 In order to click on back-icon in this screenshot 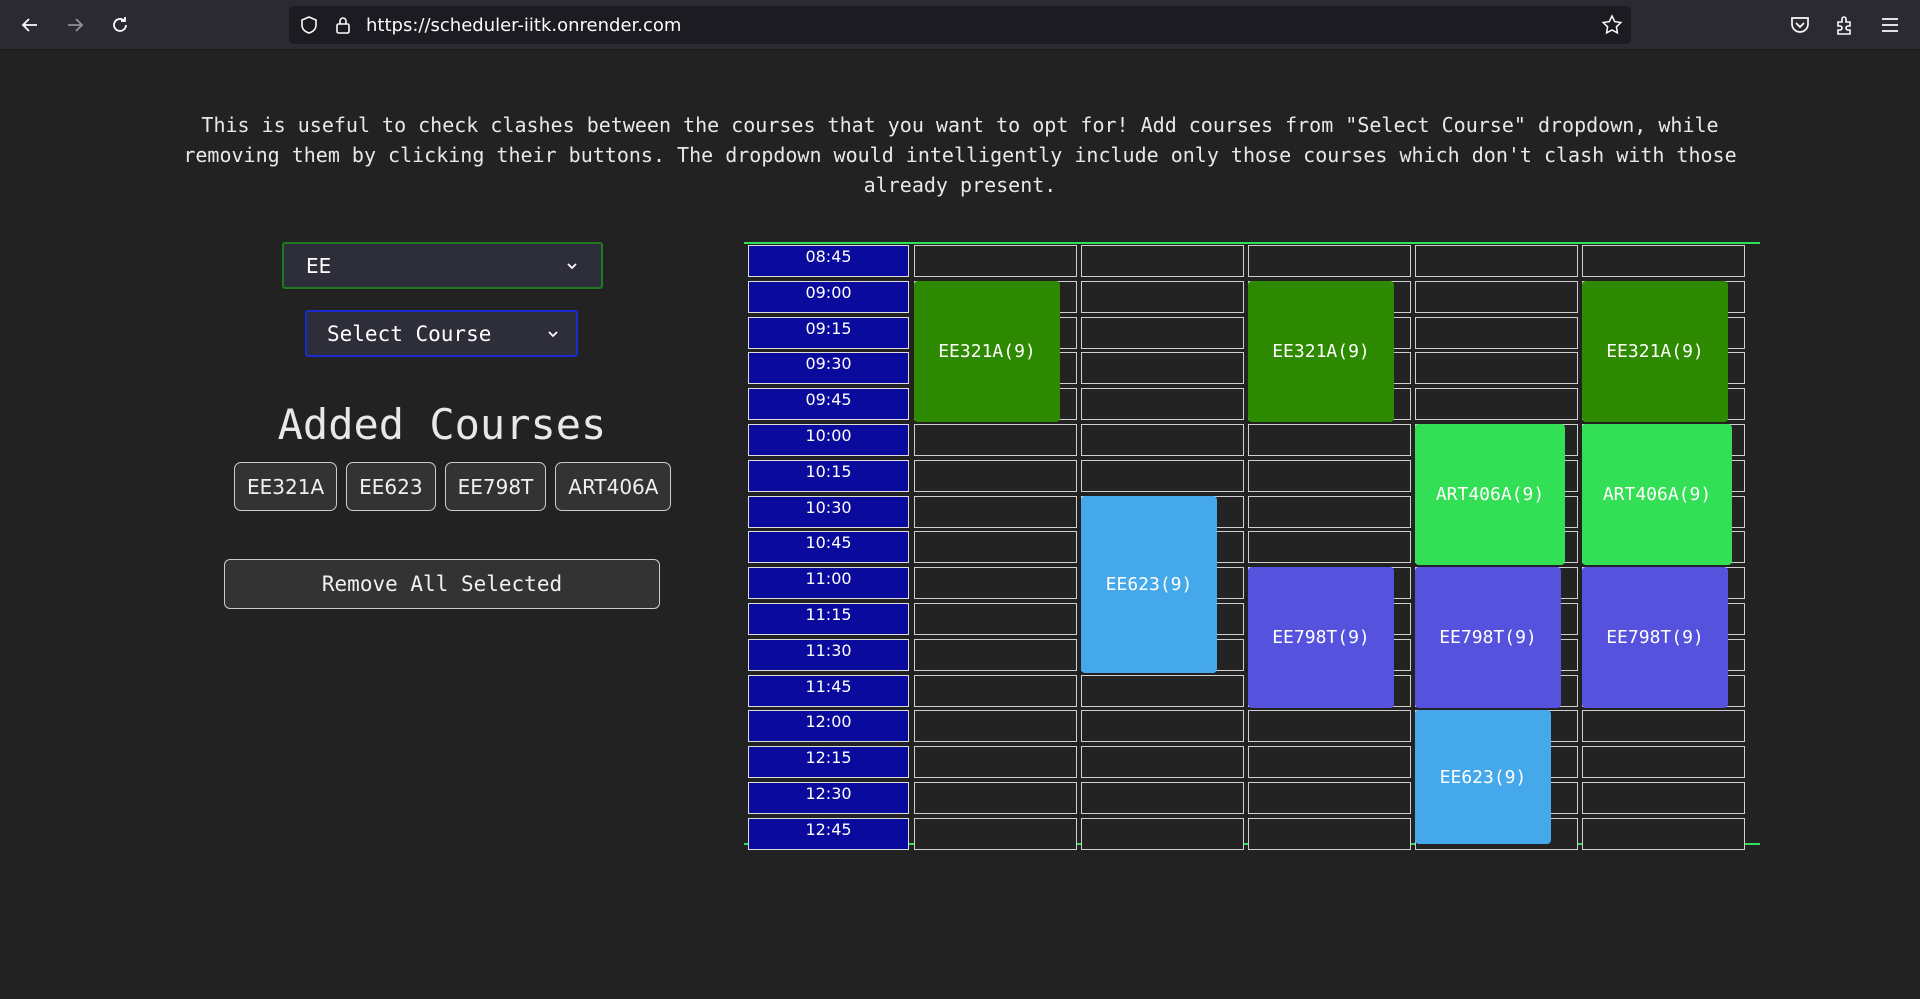, I will do `click(30, 25)`.